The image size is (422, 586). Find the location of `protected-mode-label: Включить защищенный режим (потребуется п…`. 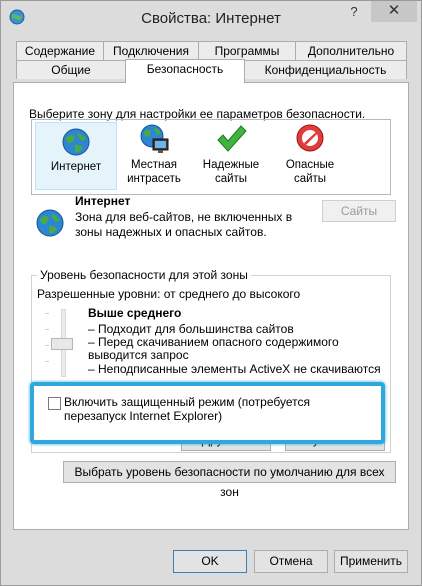

protected-mode-label: Включить защищенный режим (потребуется п… is located at coordinates (219, 409).